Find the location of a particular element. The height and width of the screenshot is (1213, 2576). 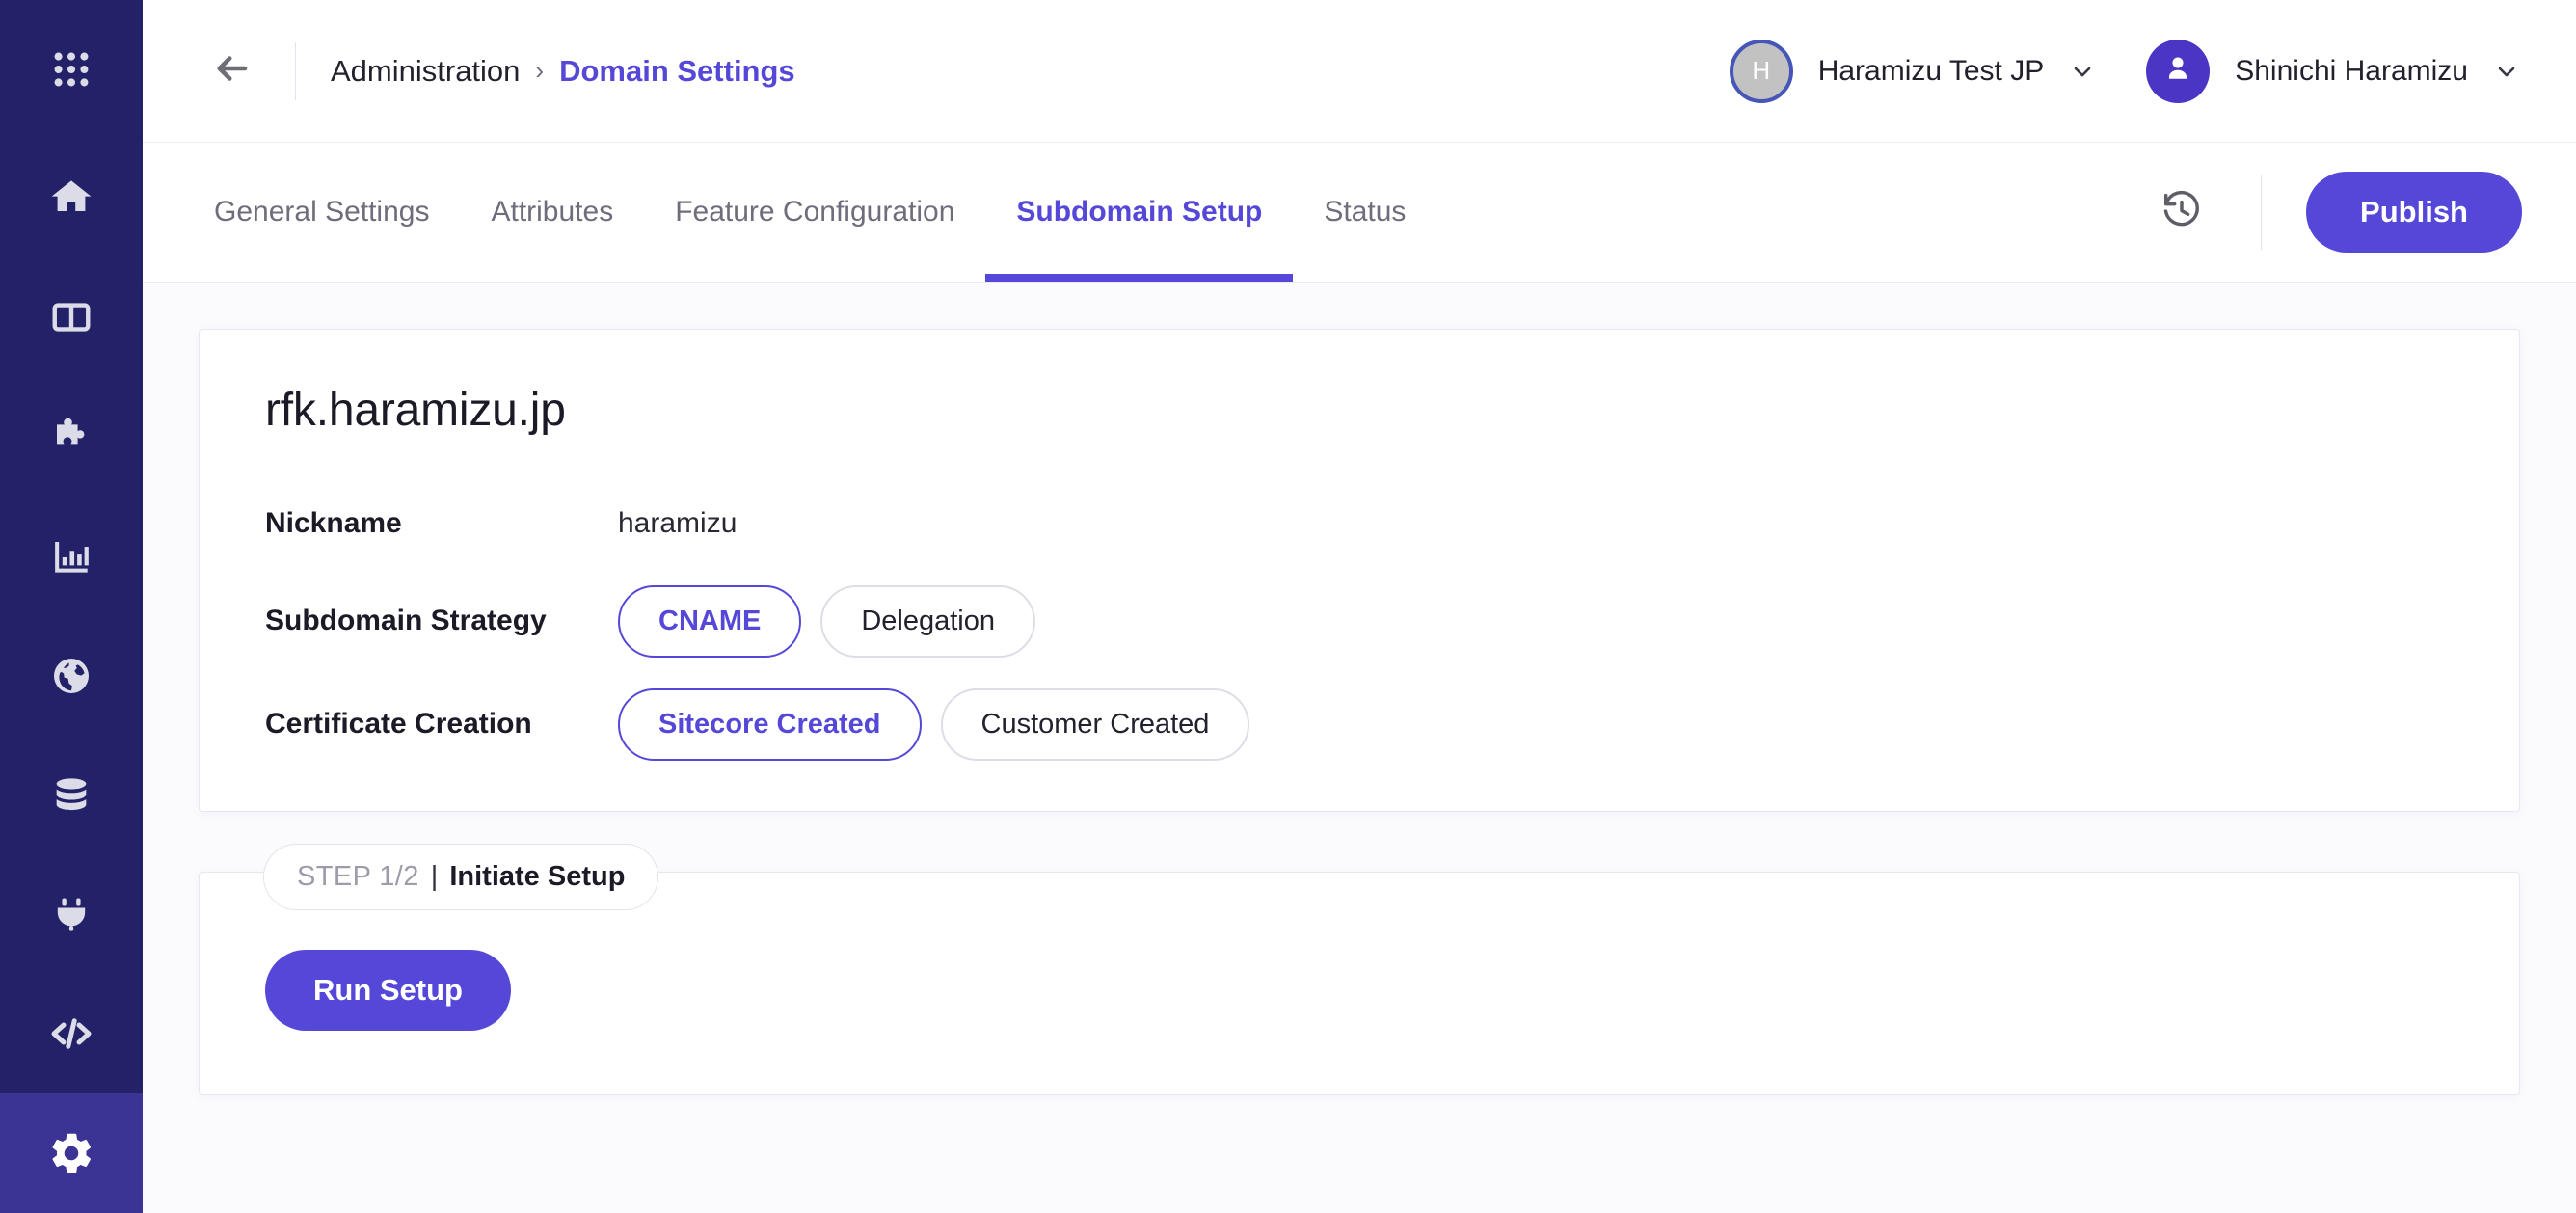

bar-chart-icon is located at coordinates (72, 557).